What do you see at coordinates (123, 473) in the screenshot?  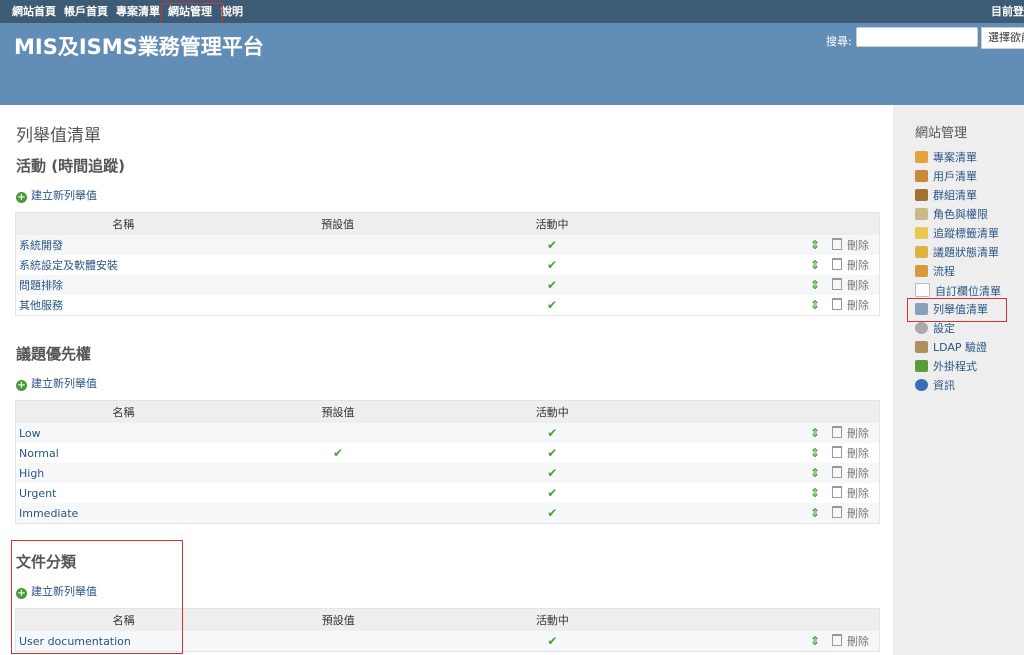 I see `enumeration-name-cell: High` at bounding box center [123, 473].